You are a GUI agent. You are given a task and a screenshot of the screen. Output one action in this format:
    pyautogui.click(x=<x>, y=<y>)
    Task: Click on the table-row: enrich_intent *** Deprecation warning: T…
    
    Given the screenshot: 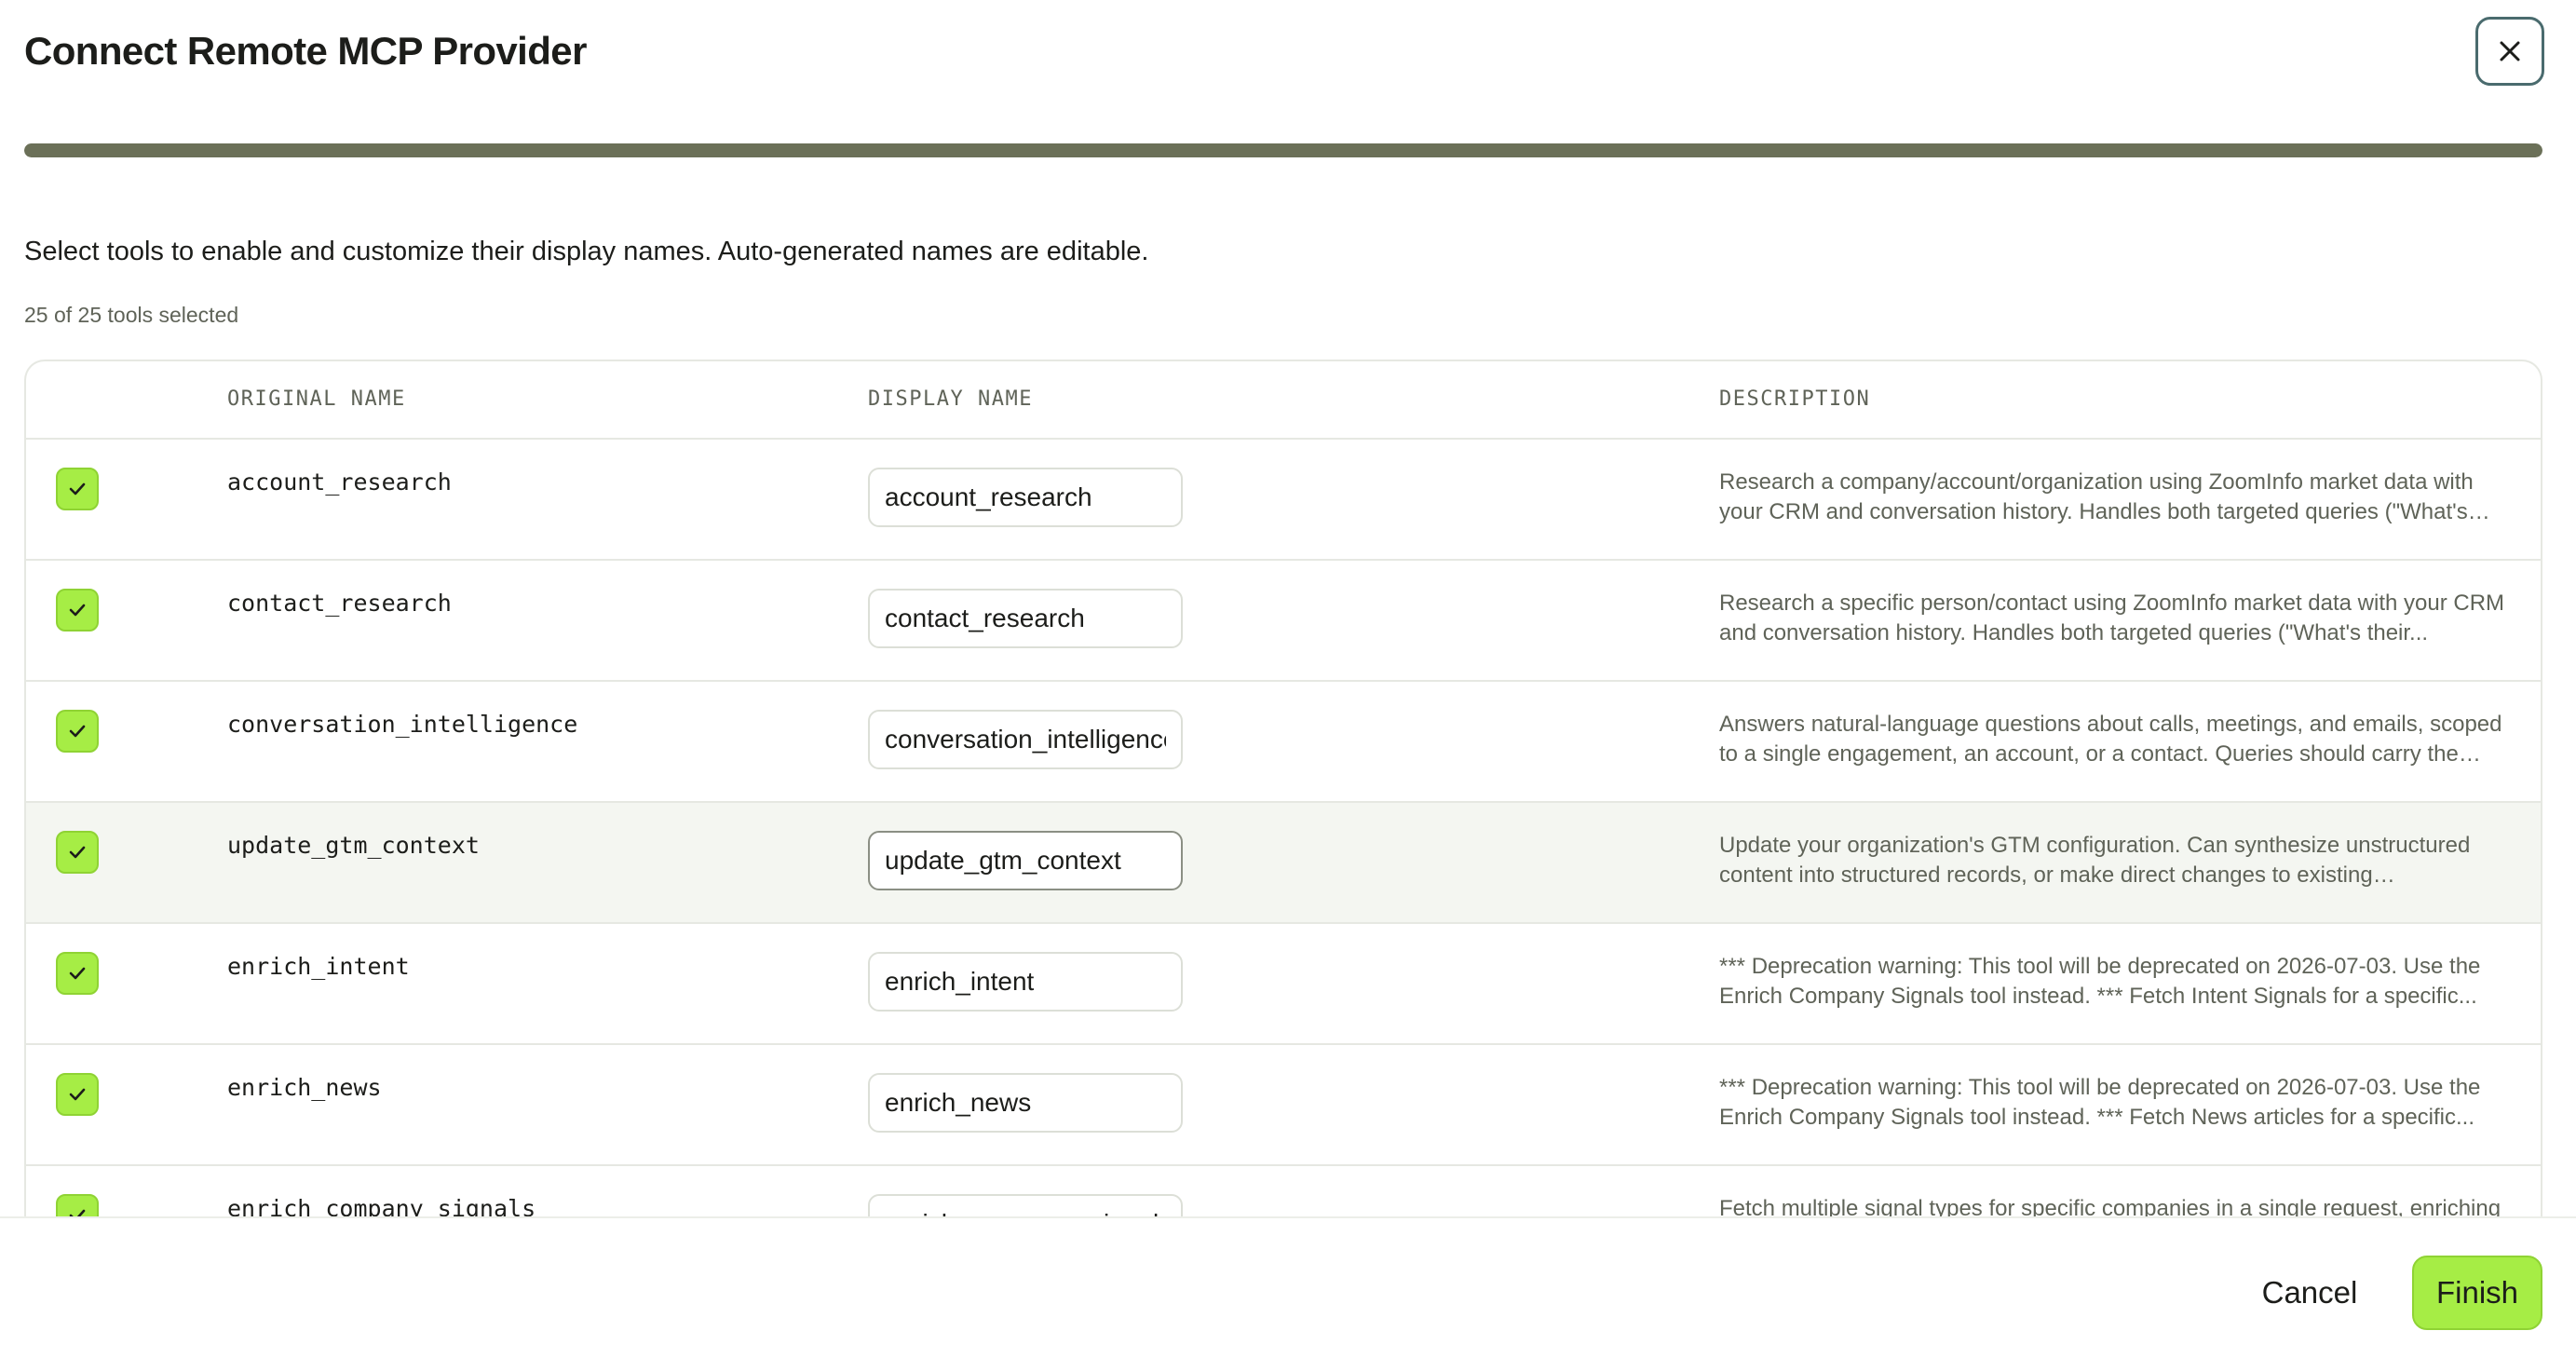 What is the action you would take?
    pyautogui.click(x=1283, y=985)
    